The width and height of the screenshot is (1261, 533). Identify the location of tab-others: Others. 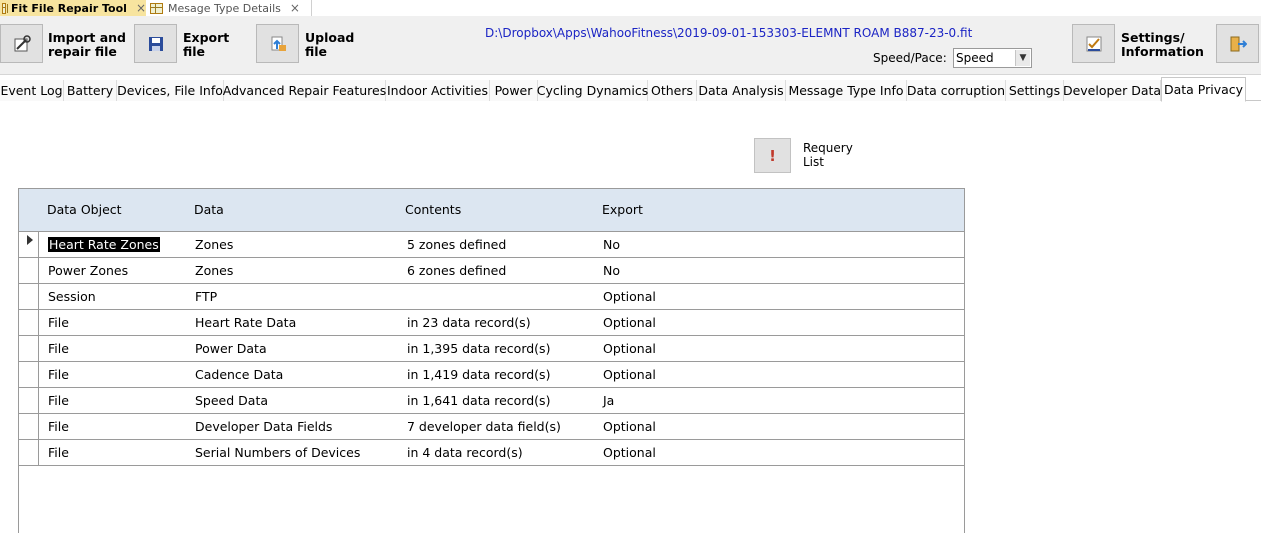
(672, 90).